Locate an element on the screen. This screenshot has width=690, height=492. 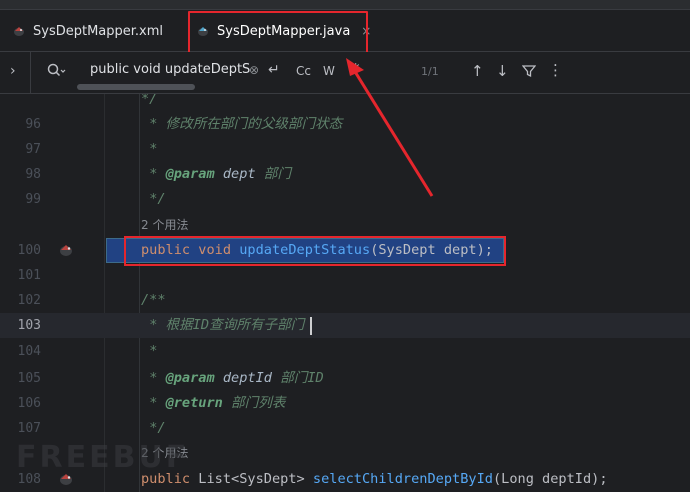
line-number: 99 is located at coordinates (33, 199).